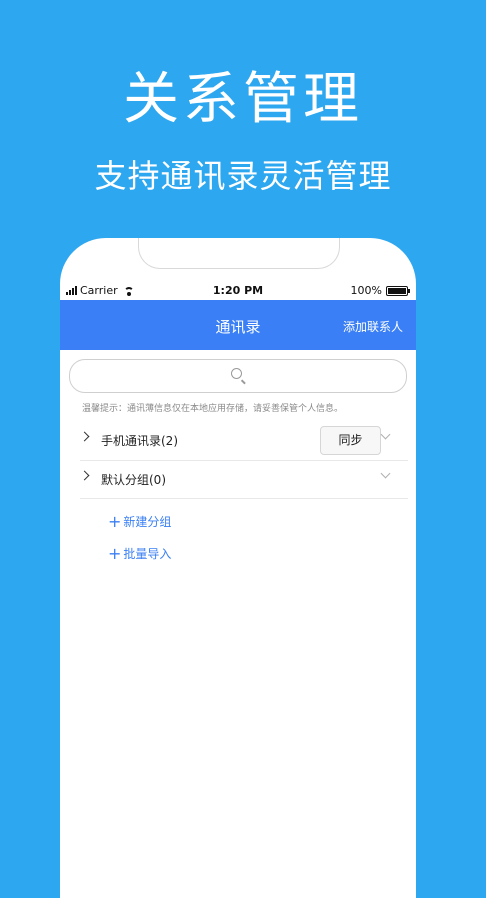 Image resolution: width=486 pixels, height=898 pixels. Describe the element at coordinates (213, 409) in the screenshot. I see `privacy-tip: 温馨提示：通讯薄信息仅在本地应用存储，请妥善保管个人信息。` at that location.